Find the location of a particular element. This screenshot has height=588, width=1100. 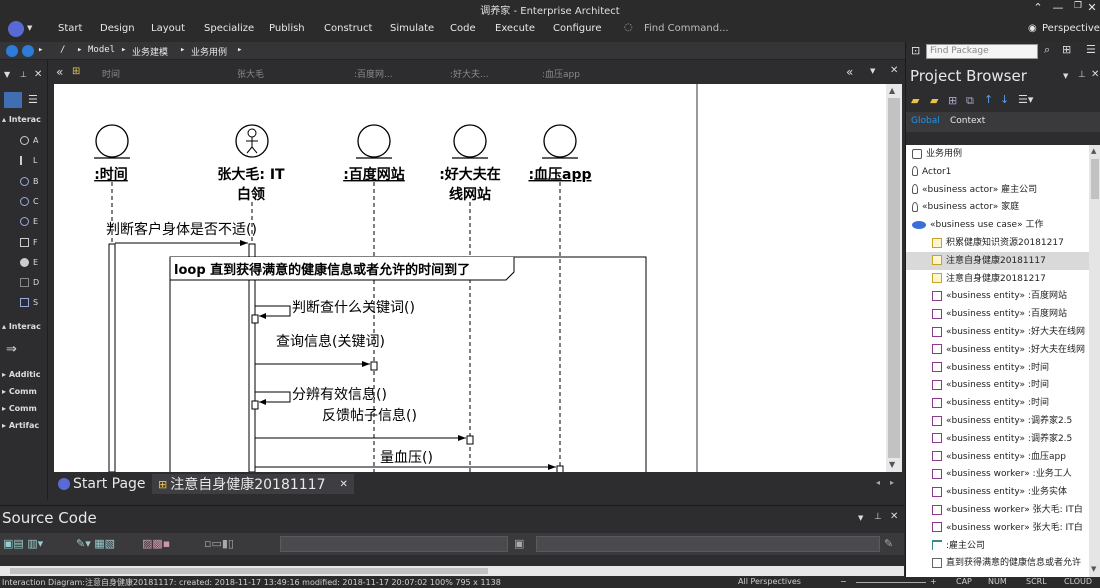

toolbox-group-common1: ▸ Comm is located at coordinates (19, 391).